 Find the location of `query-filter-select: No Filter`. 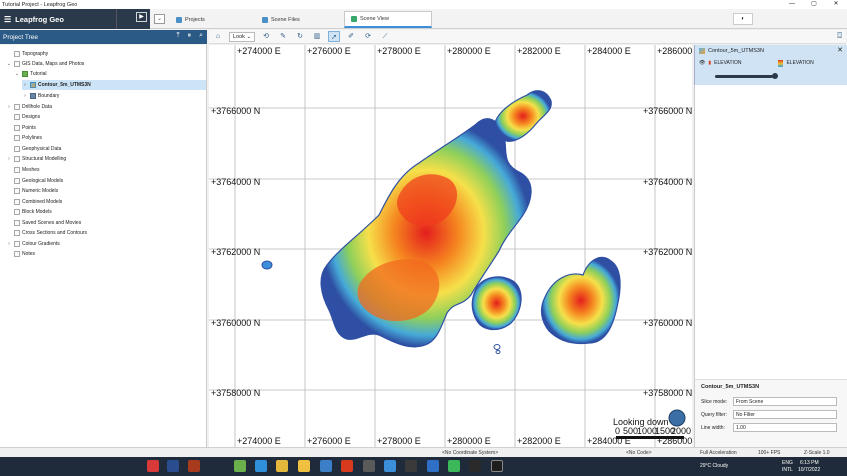

query-filter-select: No Filter is located at coordinates (785, 414).